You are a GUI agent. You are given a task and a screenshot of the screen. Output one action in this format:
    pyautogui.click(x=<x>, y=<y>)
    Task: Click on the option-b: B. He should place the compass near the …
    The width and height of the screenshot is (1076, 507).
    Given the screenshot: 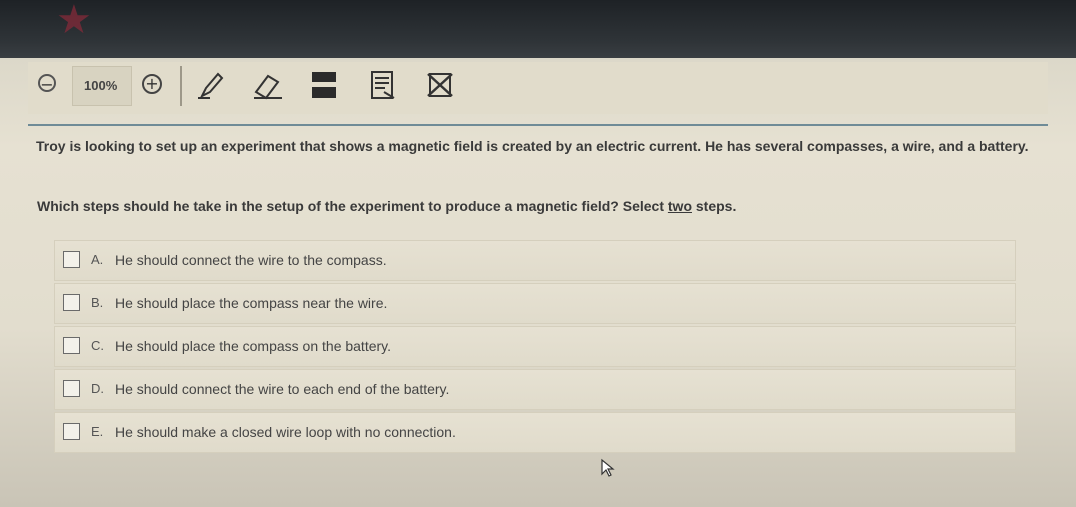 What is the action you would take?
    pyautogui.click(x=535, y=303)
    